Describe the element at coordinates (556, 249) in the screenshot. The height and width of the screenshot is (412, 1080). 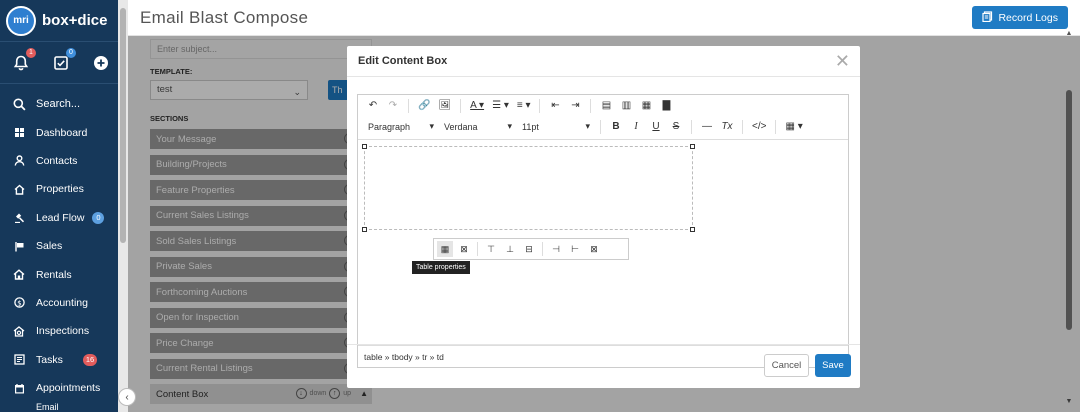
I see `insert-column-before-icon: ⊣` at that location.